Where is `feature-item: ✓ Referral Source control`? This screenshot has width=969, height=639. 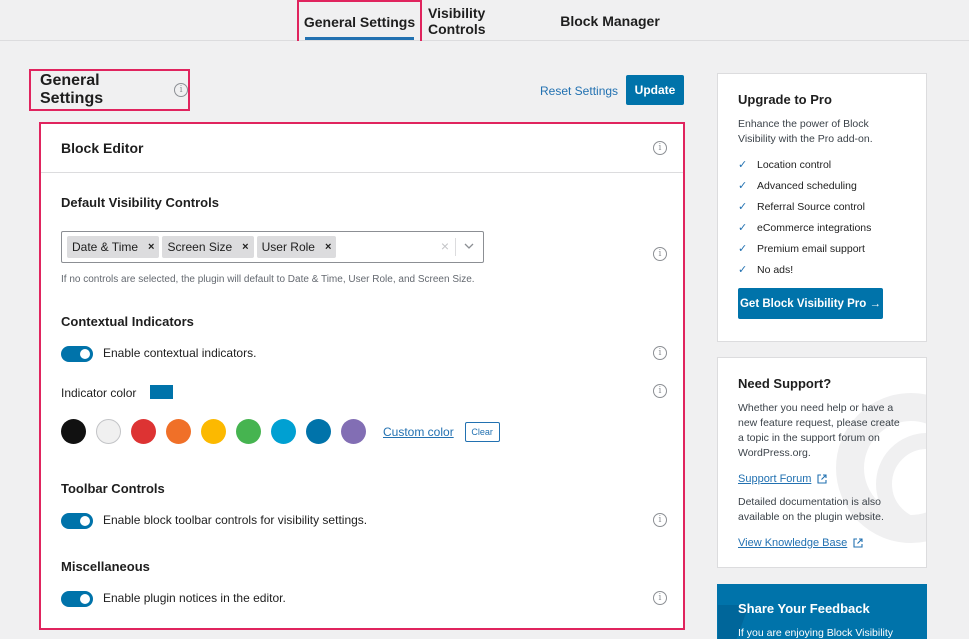
feature-item: ✓ Referral Source control is located at coordinates (822, 206).